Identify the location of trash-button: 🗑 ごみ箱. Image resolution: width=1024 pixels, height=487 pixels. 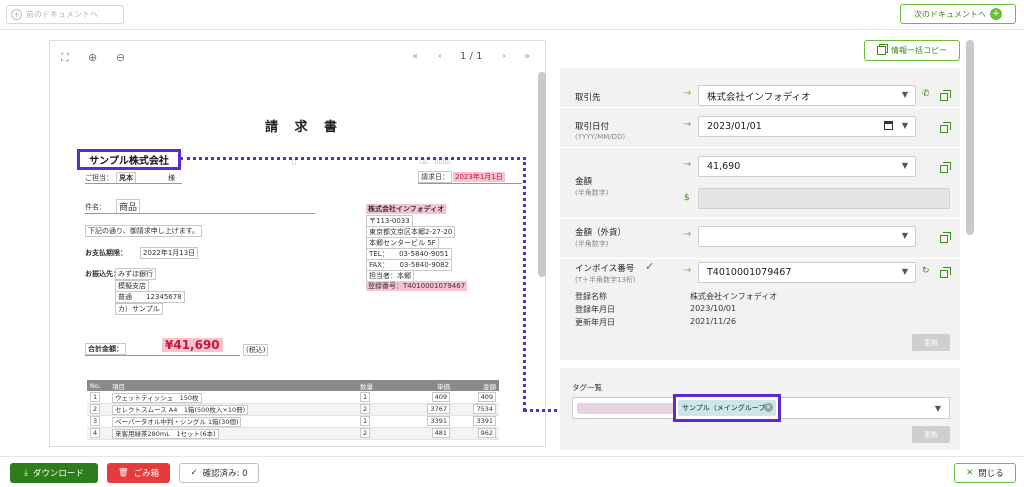
(138, 473).